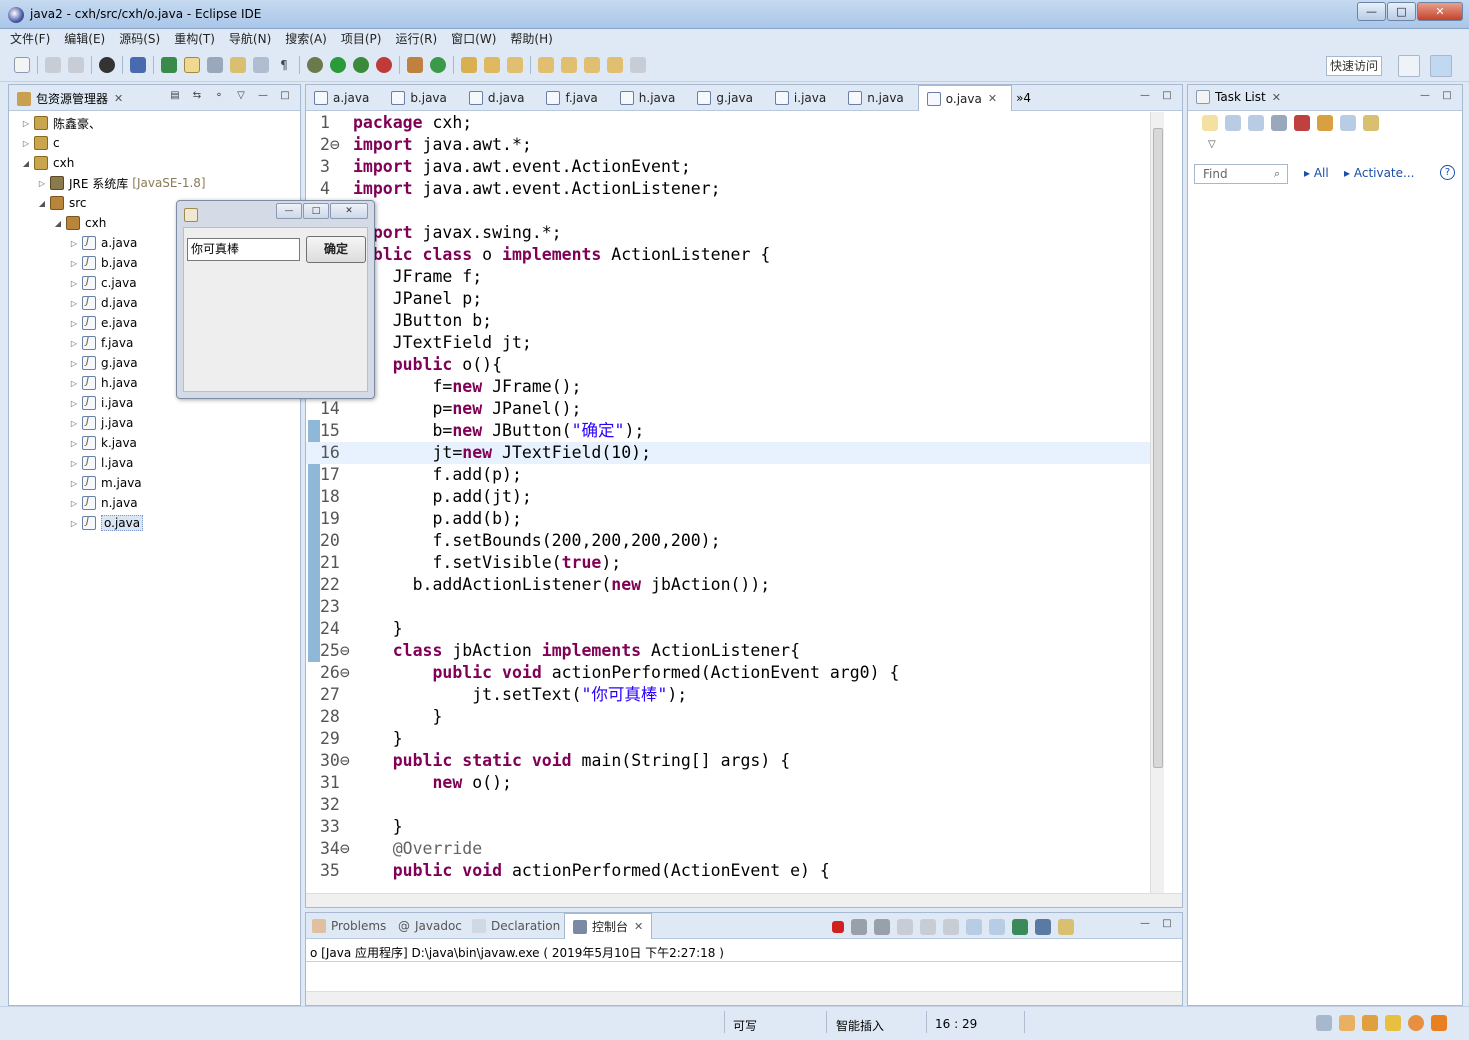  Describe the element at coordinates (744, 998) in the screenshot. I see `console-horizontal-scrollbar` at that location.